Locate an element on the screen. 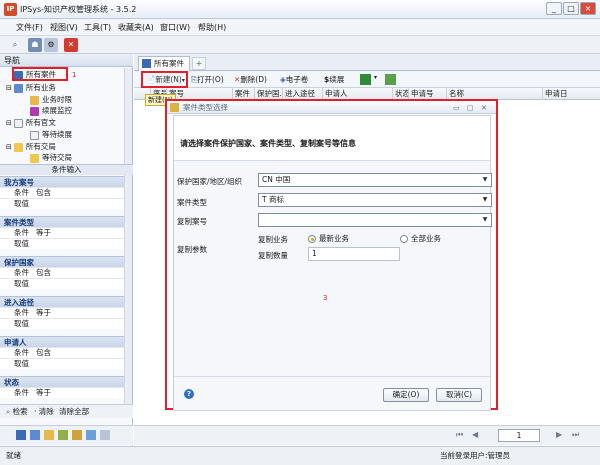 The height and width of the screenshot is (465, 600). dialog-close-button: ✕ is located at coordinates (484, 108).